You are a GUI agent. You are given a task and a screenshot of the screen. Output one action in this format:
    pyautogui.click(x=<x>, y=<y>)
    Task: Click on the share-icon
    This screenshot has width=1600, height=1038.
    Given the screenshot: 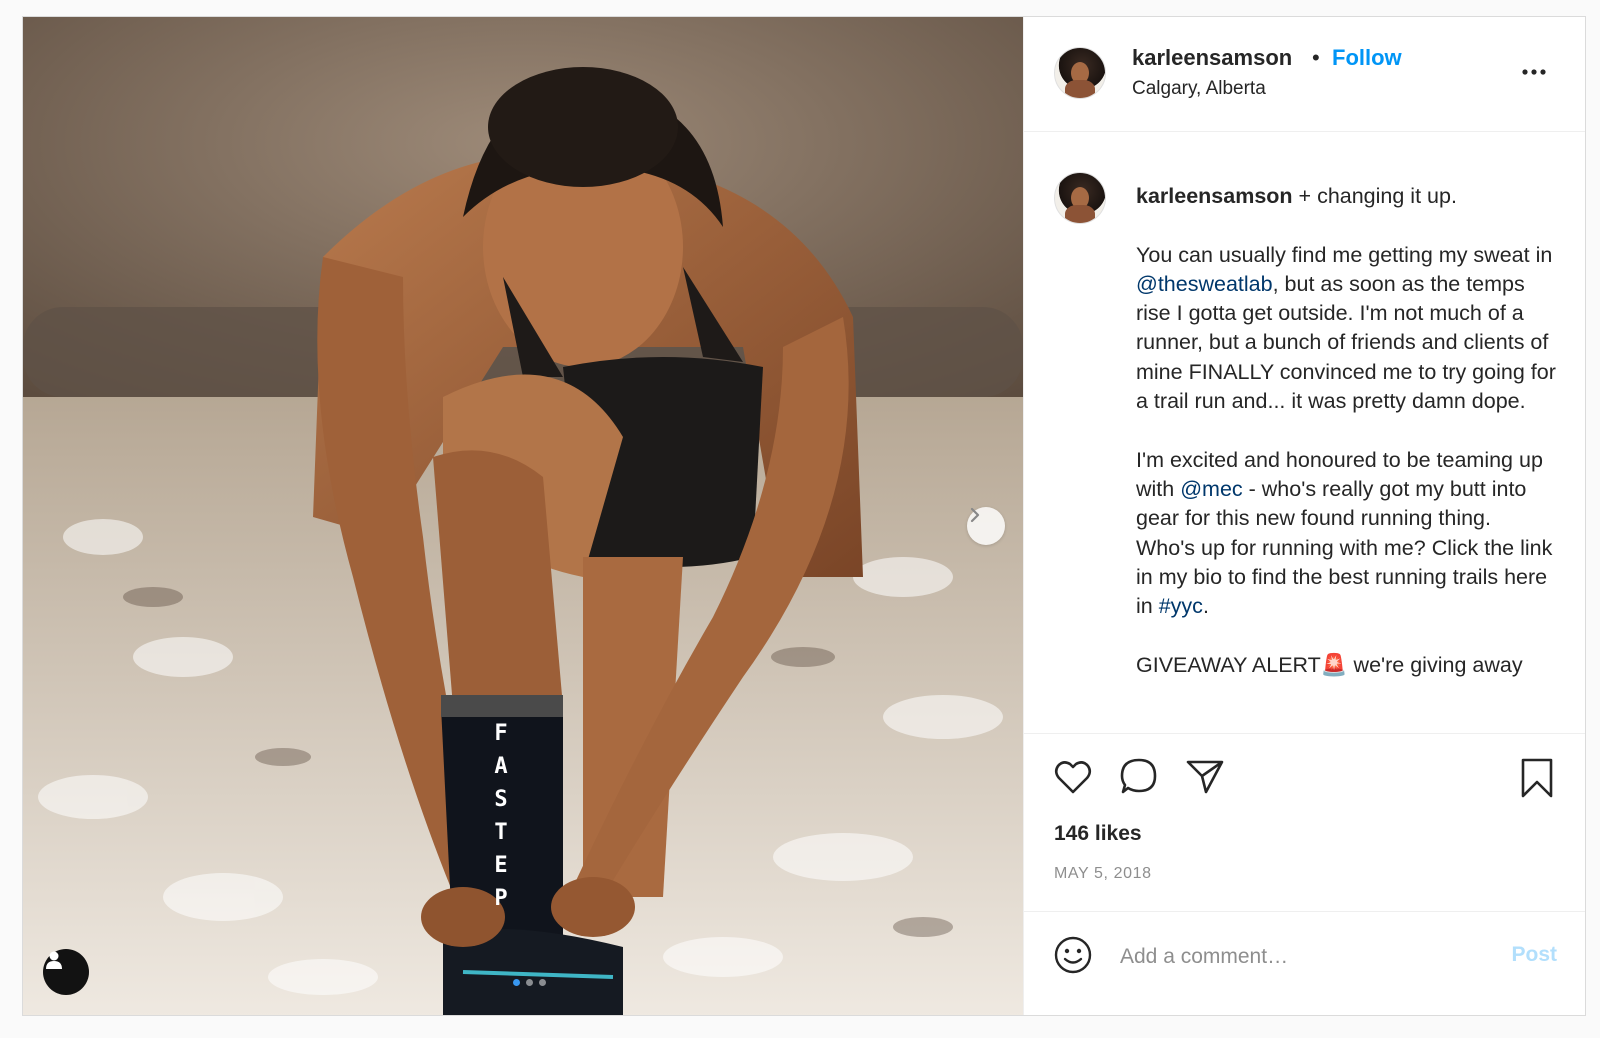 What is the action you would take?
    pyautogui.click(x=1205, y=777)
    